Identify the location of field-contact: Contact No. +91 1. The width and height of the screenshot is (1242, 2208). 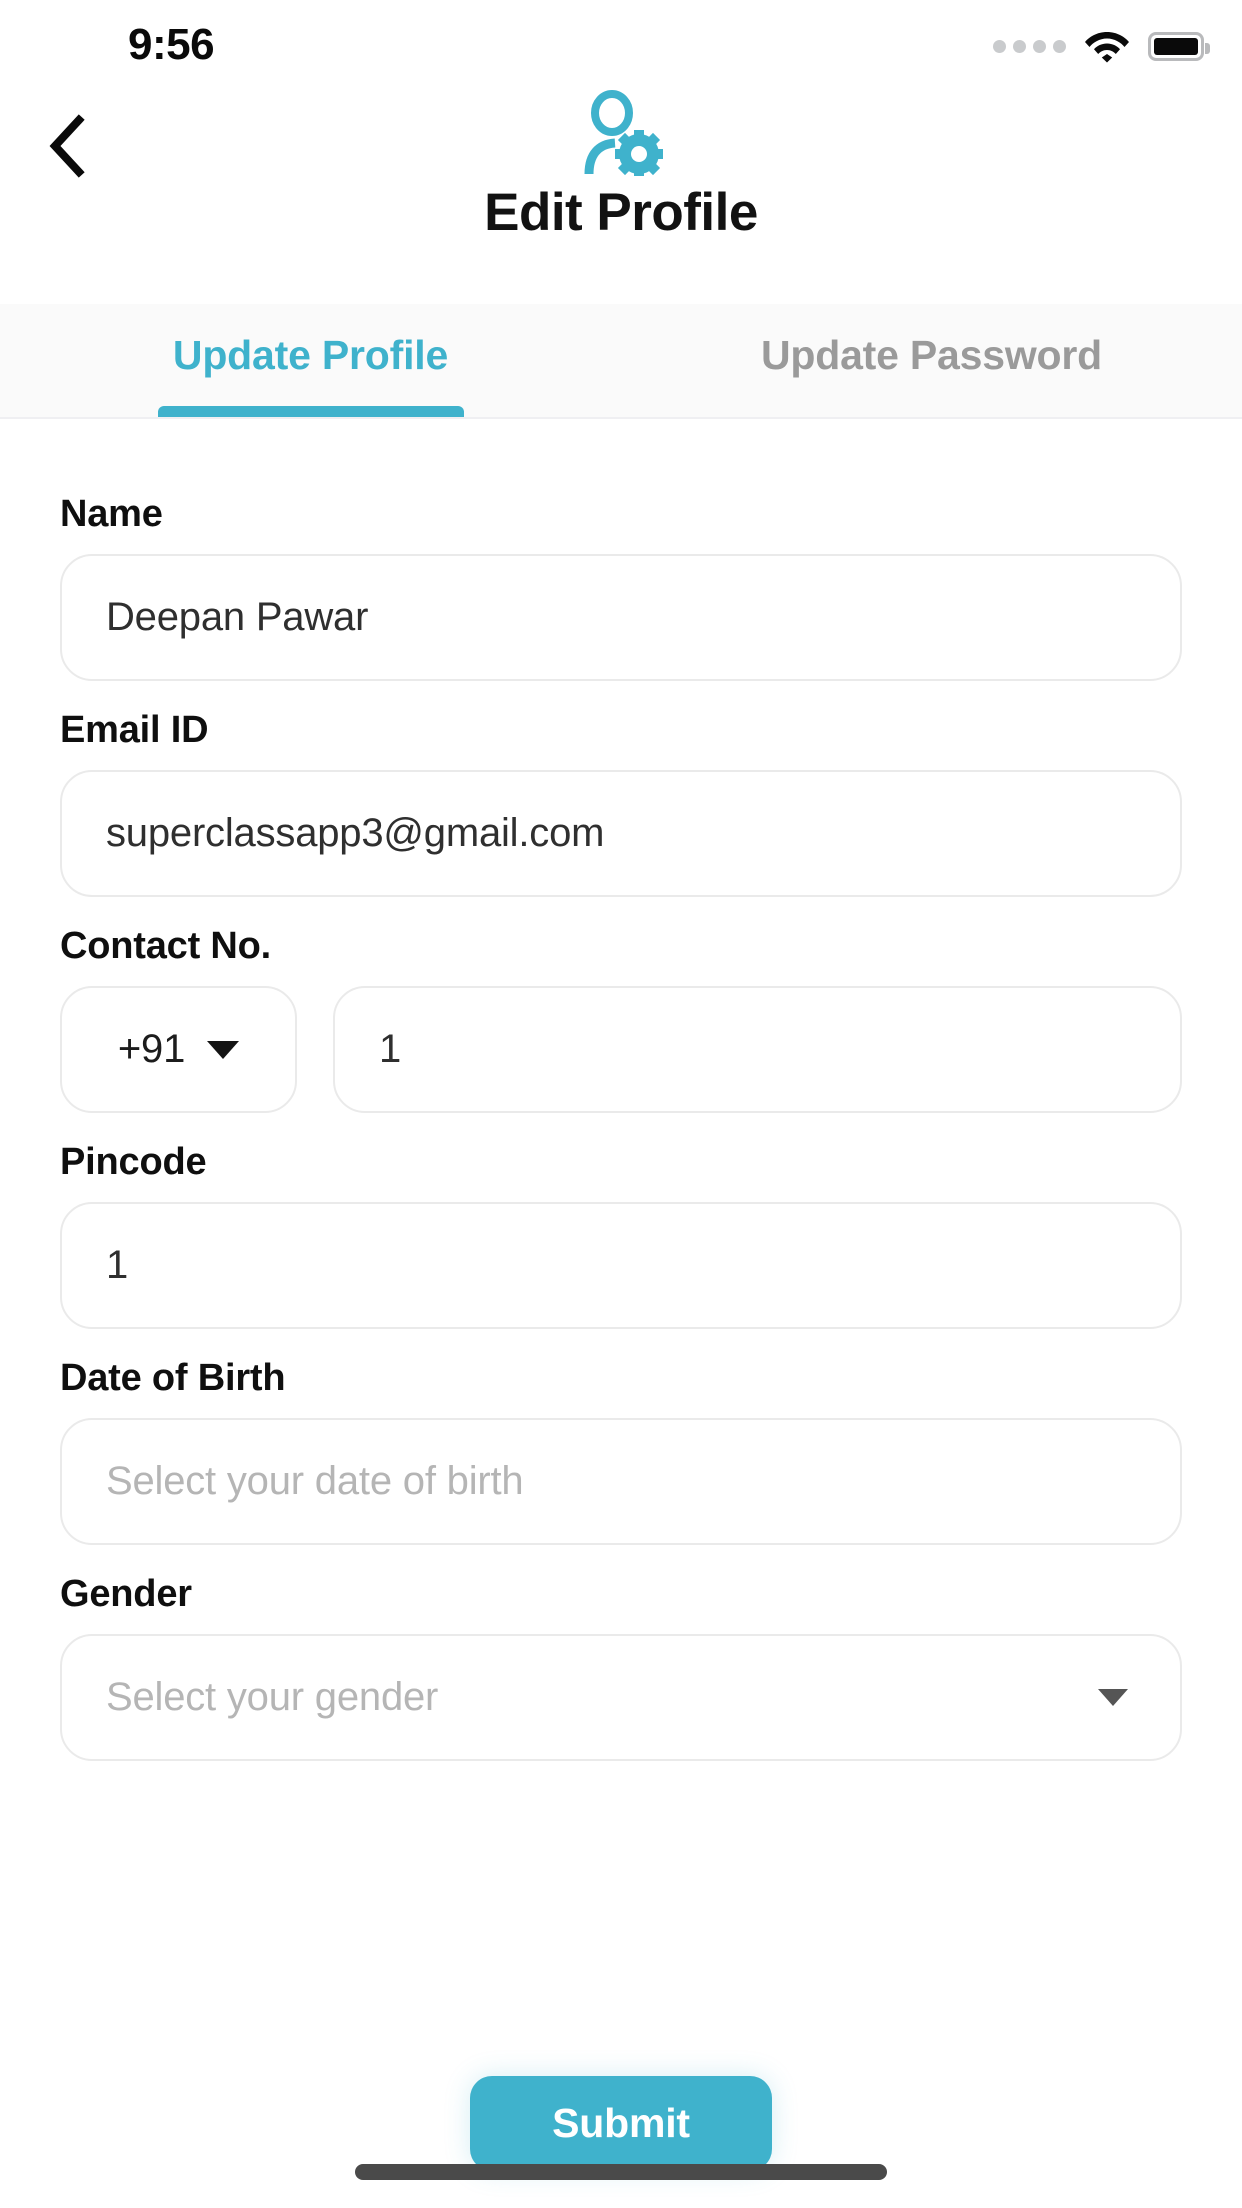
(621, 1019).